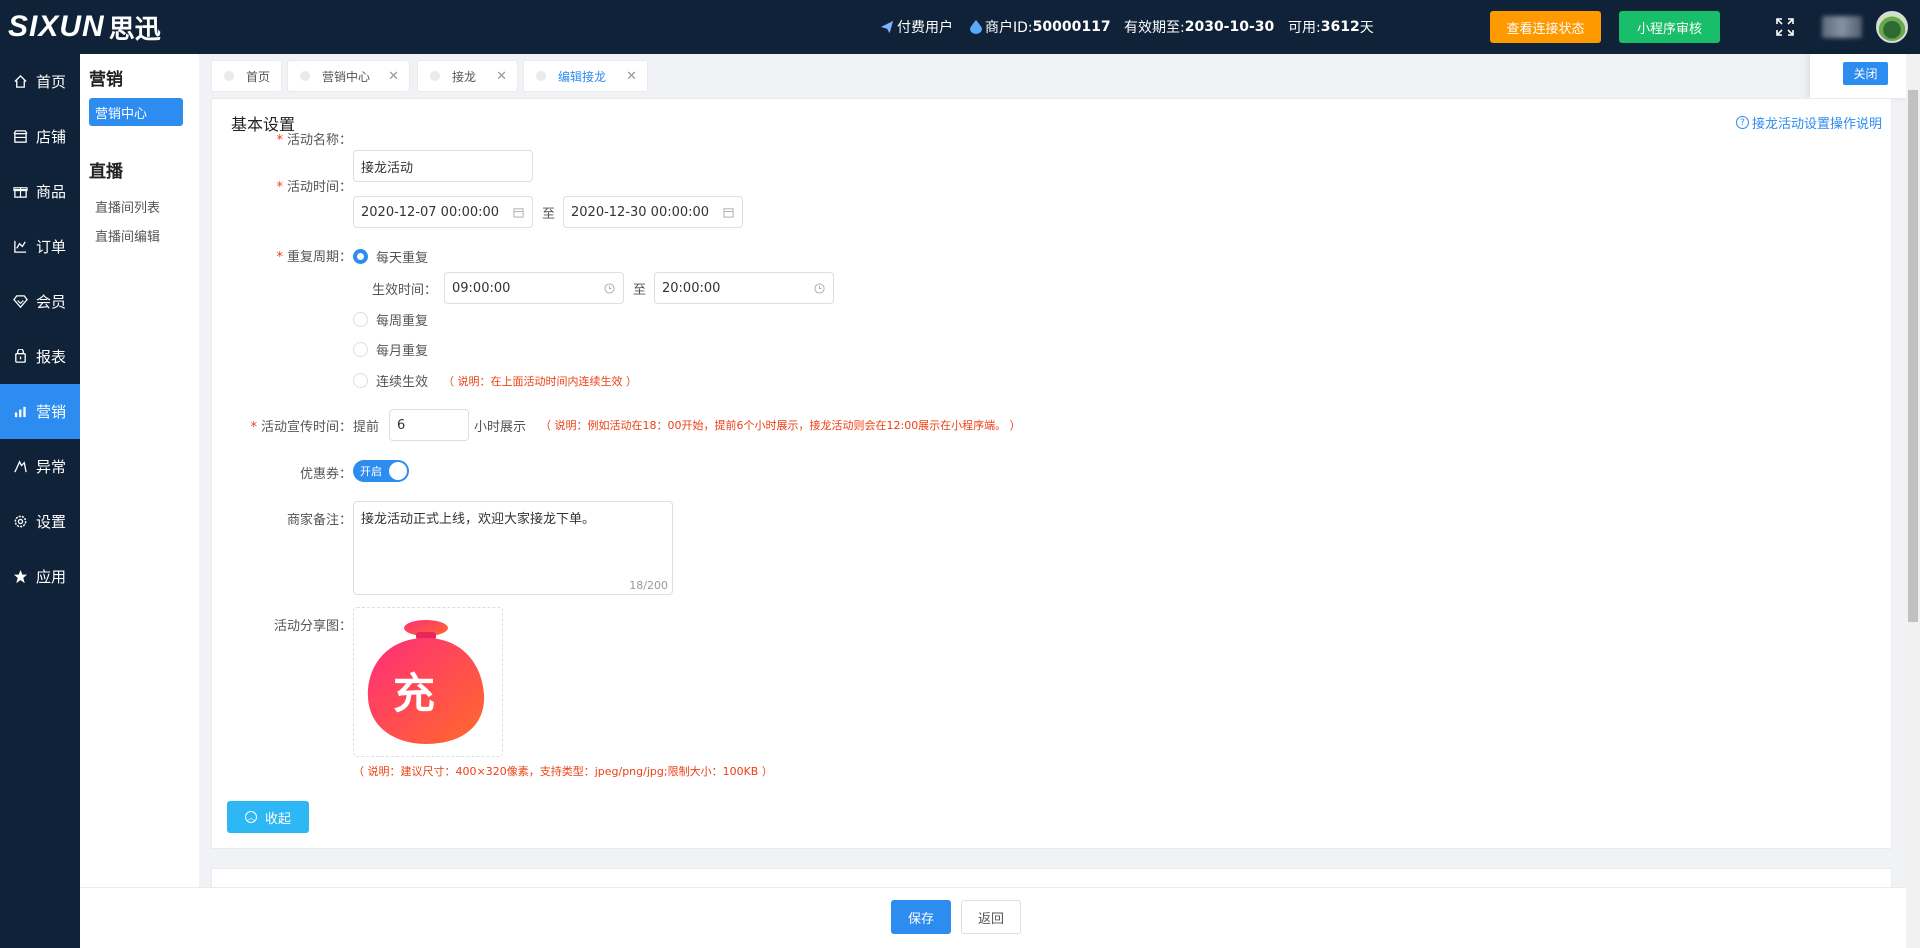  Describe the element at coordinates (390, 349) in the screenshot. I see `radio-monthly: 每月重复` at that location.